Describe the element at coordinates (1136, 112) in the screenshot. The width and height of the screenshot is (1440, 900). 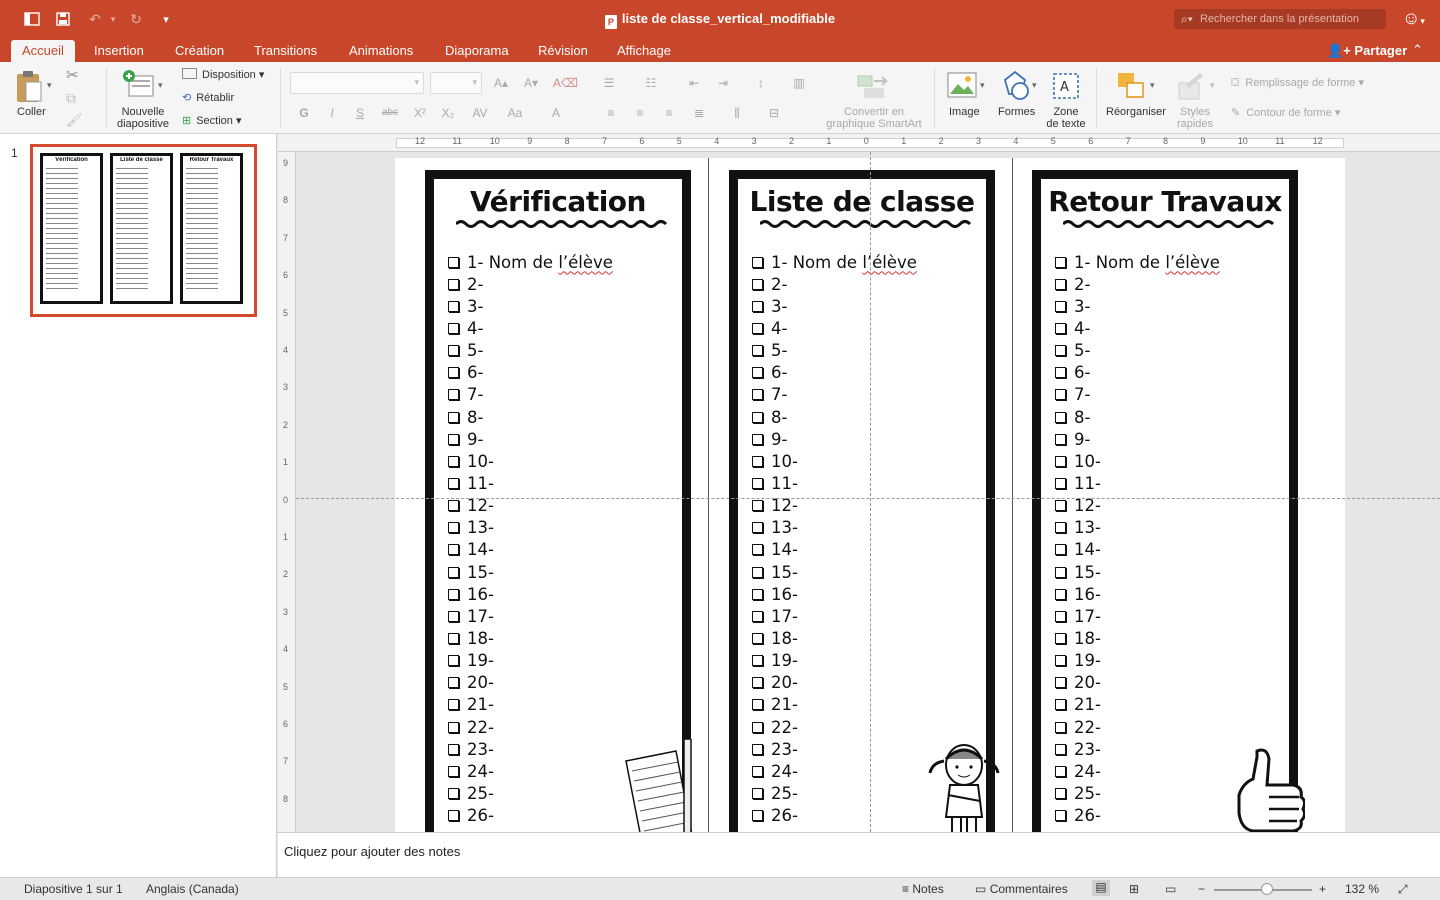
I see `arrange-label: Réorganiser` at that location.